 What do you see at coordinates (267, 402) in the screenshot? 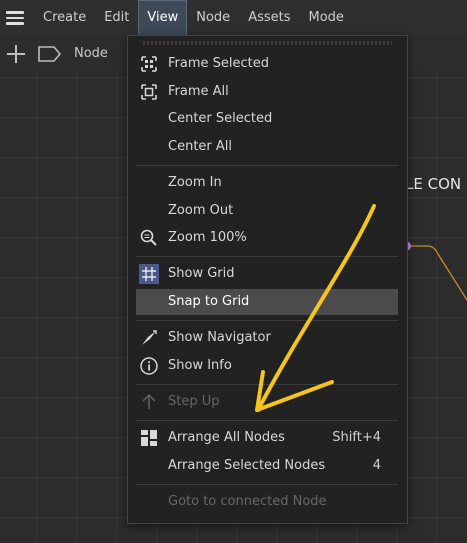
I see `menu-item-step-up: Step Up` at bounding box center [267, 402].